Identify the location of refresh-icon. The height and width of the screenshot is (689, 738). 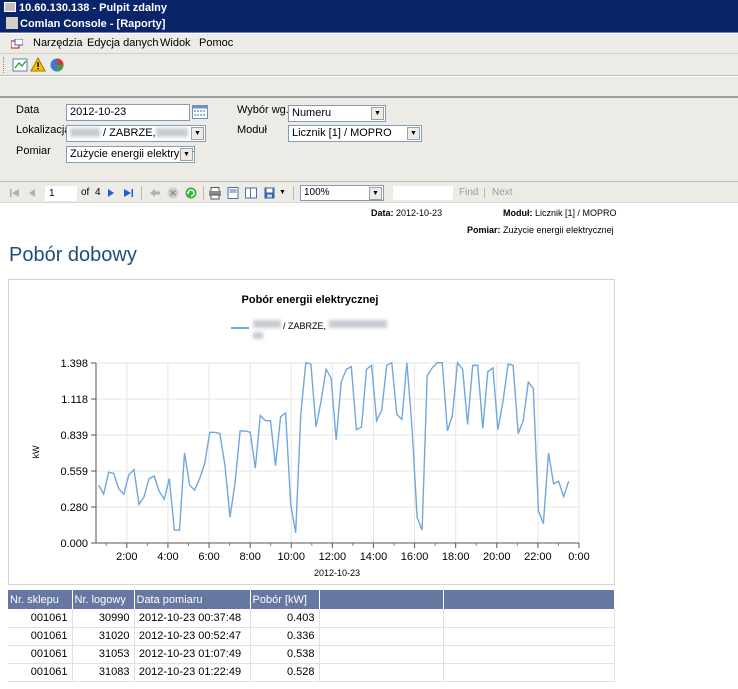
(191, 193).